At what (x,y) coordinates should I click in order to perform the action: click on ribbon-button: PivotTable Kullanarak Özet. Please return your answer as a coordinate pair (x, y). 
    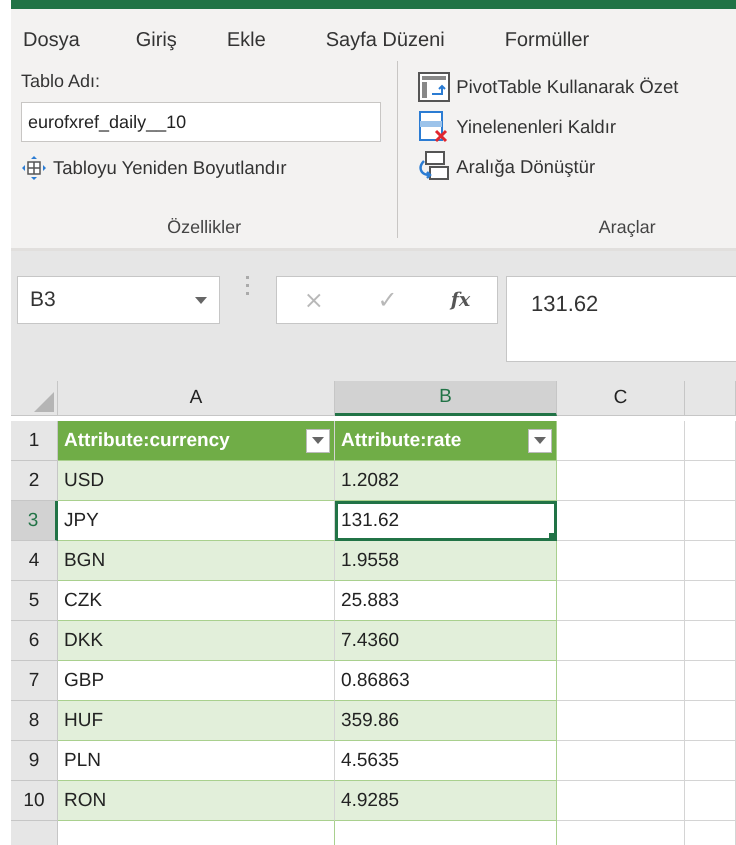
    Looking at the image, I should click on (572, 87).